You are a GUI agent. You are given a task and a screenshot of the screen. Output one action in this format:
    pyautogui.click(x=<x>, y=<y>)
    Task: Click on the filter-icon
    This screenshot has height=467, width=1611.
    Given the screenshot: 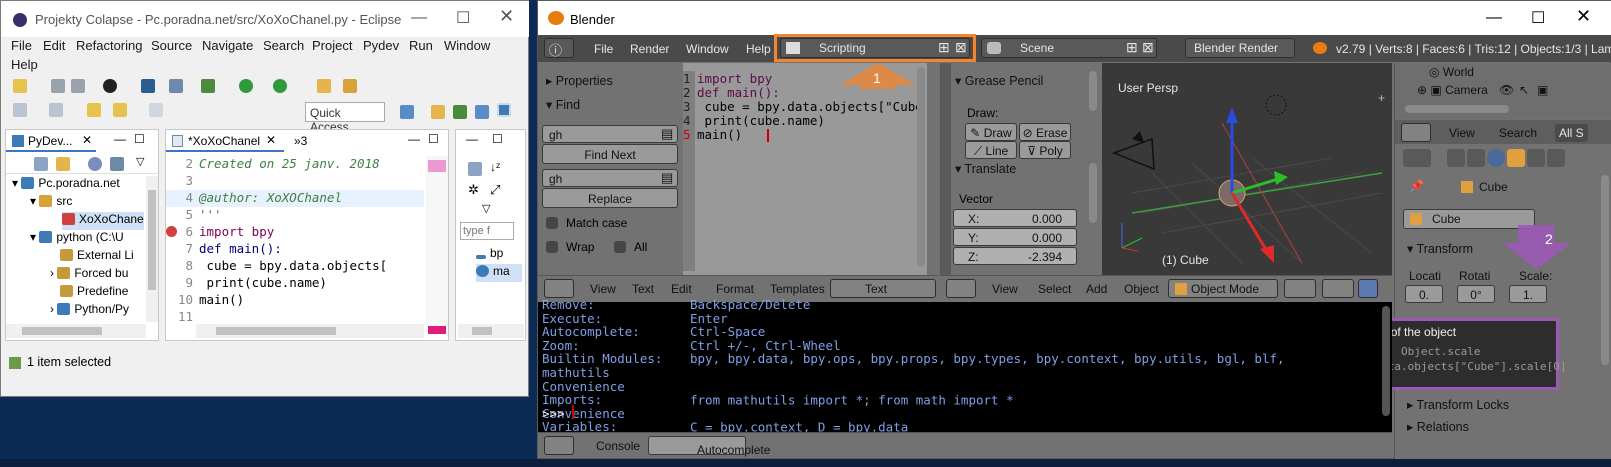 What is the action you would take?
    pyautogui.click(x=95, y=164)
    